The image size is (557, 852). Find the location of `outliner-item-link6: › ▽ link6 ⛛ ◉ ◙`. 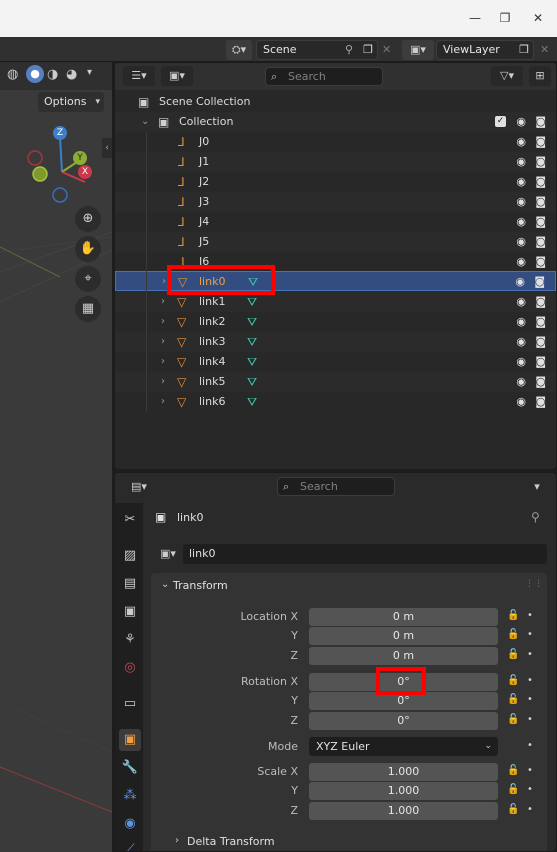

outliner-item-link6: › ▽ link6 ⛛ ◉ ◙ is located at coordinates (335, 402).